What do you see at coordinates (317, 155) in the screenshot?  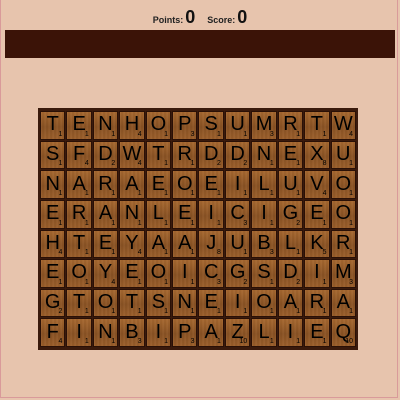 I see `letter-tile: X8` at bounding box center [317, 155].